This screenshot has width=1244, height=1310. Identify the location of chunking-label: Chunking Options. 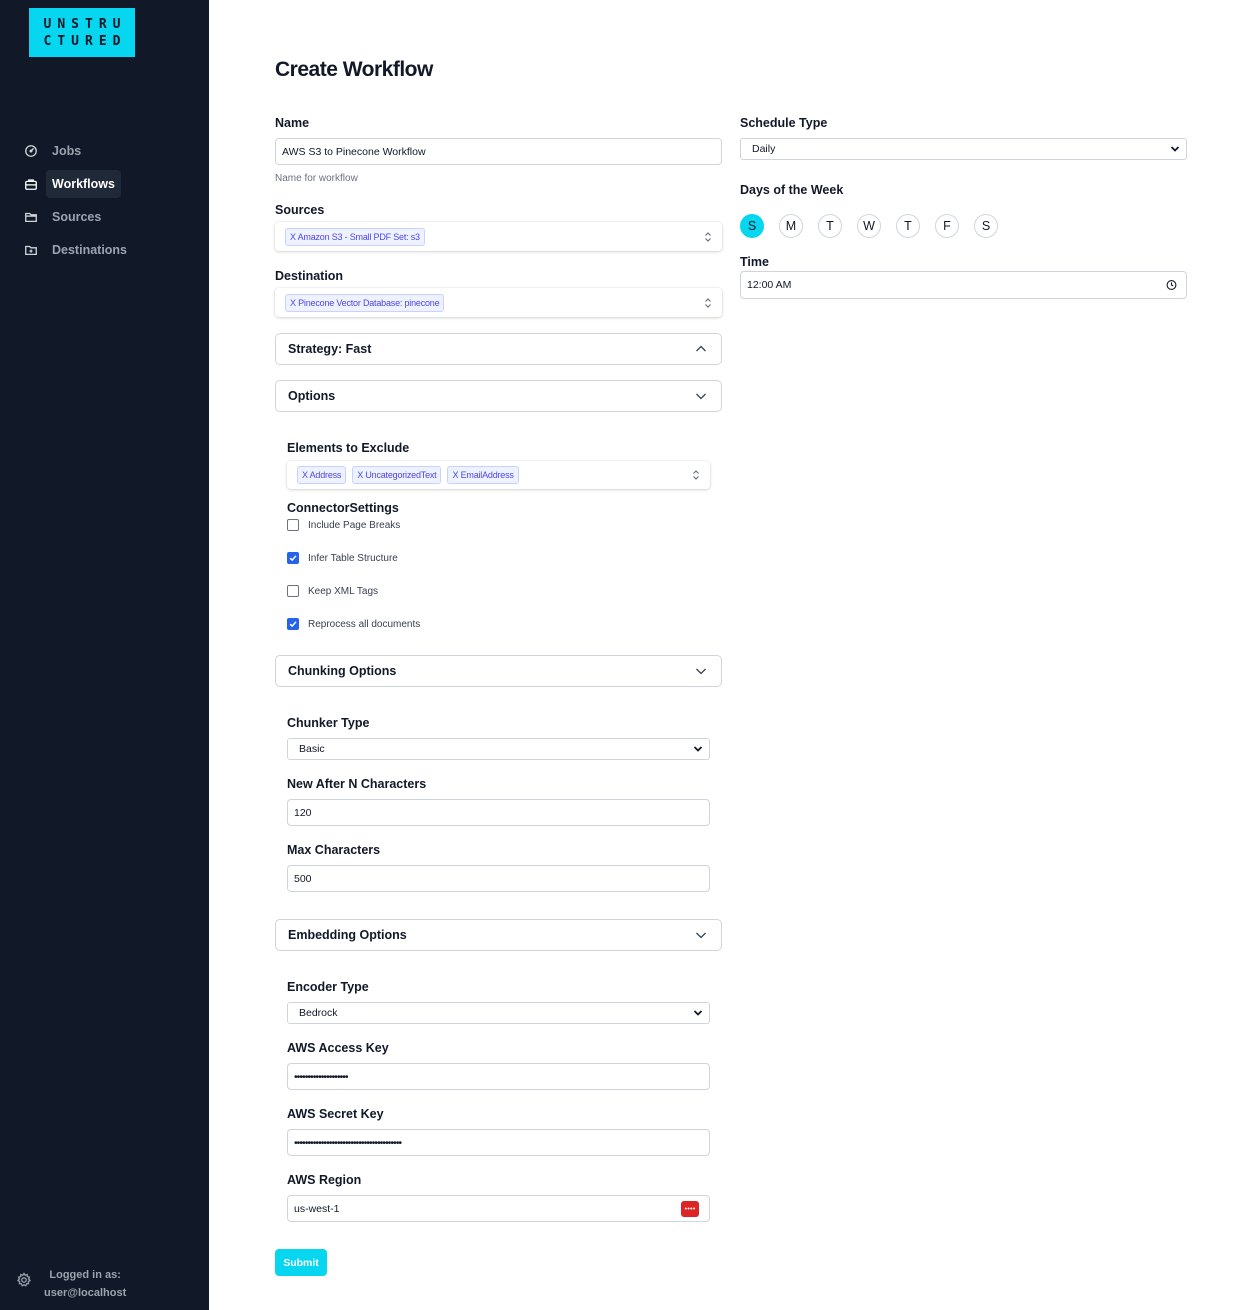
(342, 671).